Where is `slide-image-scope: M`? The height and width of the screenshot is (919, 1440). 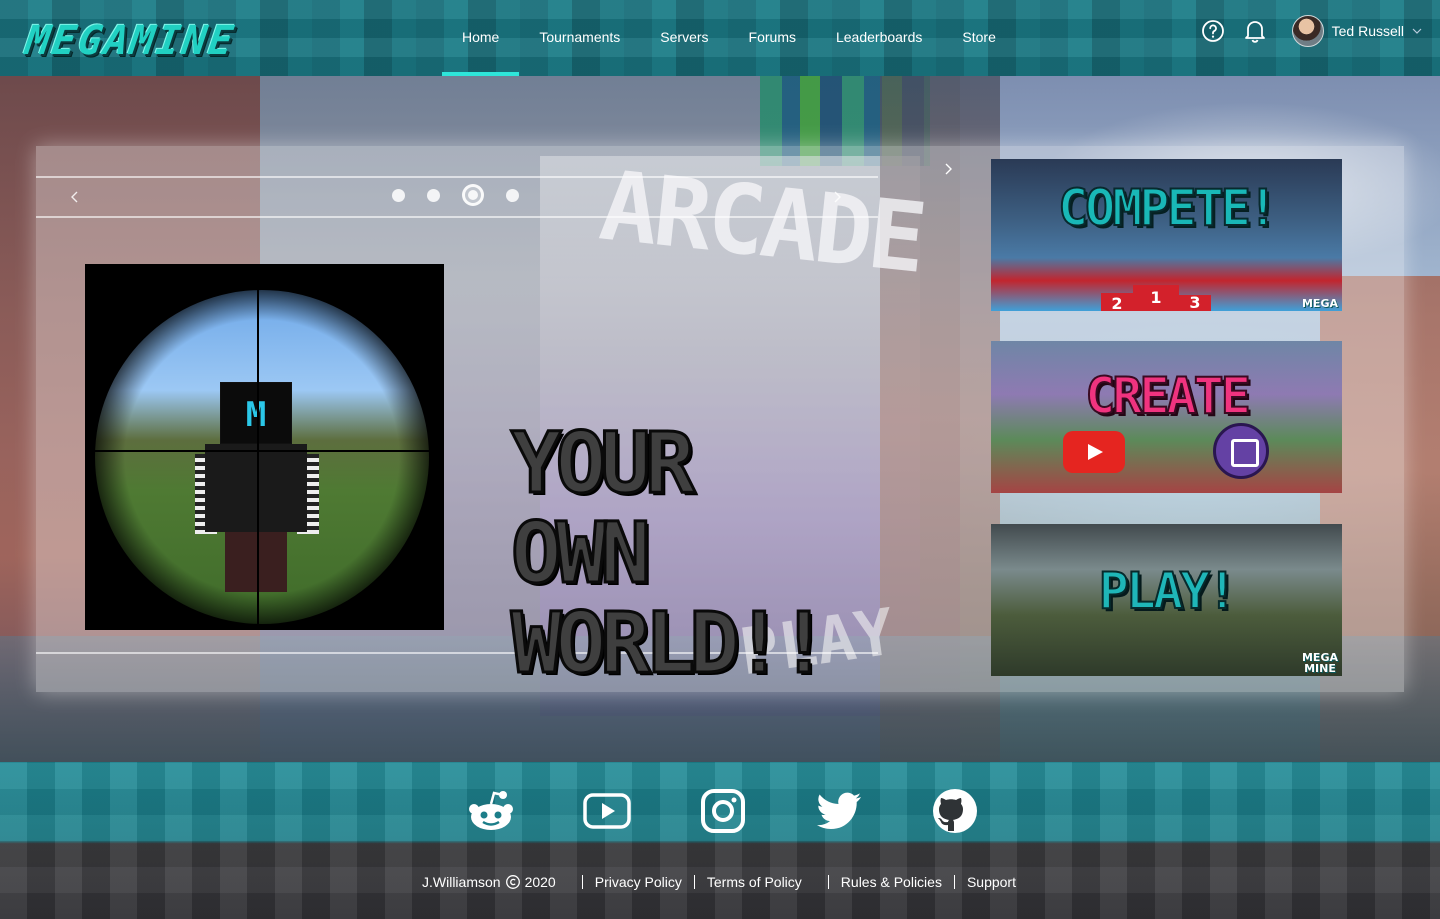 slide-image-scope: M is located at coordinates (264, 447).